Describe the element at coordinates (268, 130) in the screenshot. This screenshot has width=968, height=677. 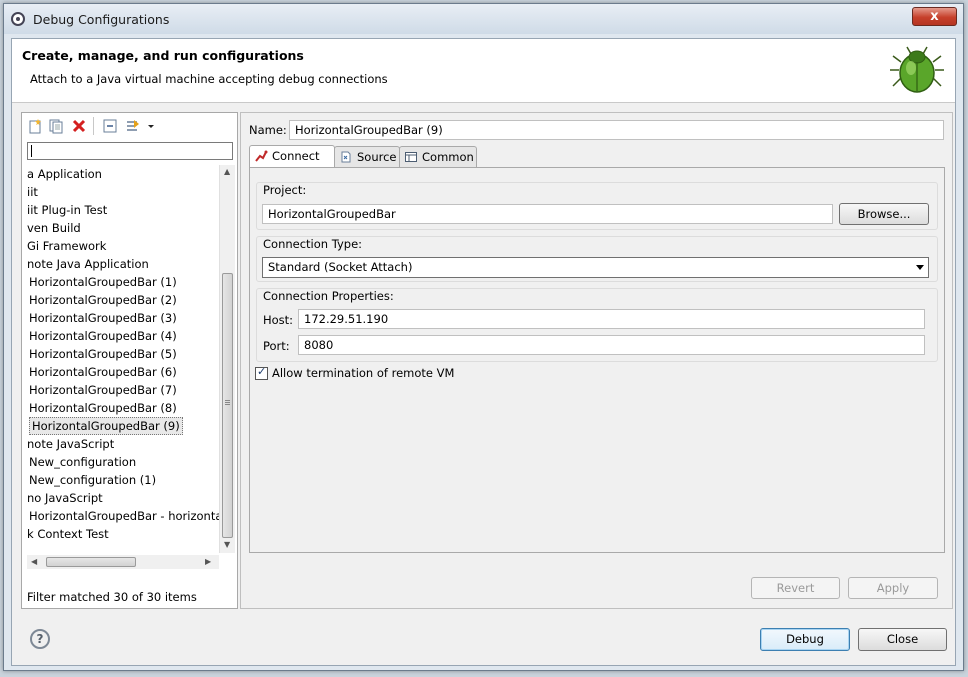
I see `name-label: Name:` at that location.